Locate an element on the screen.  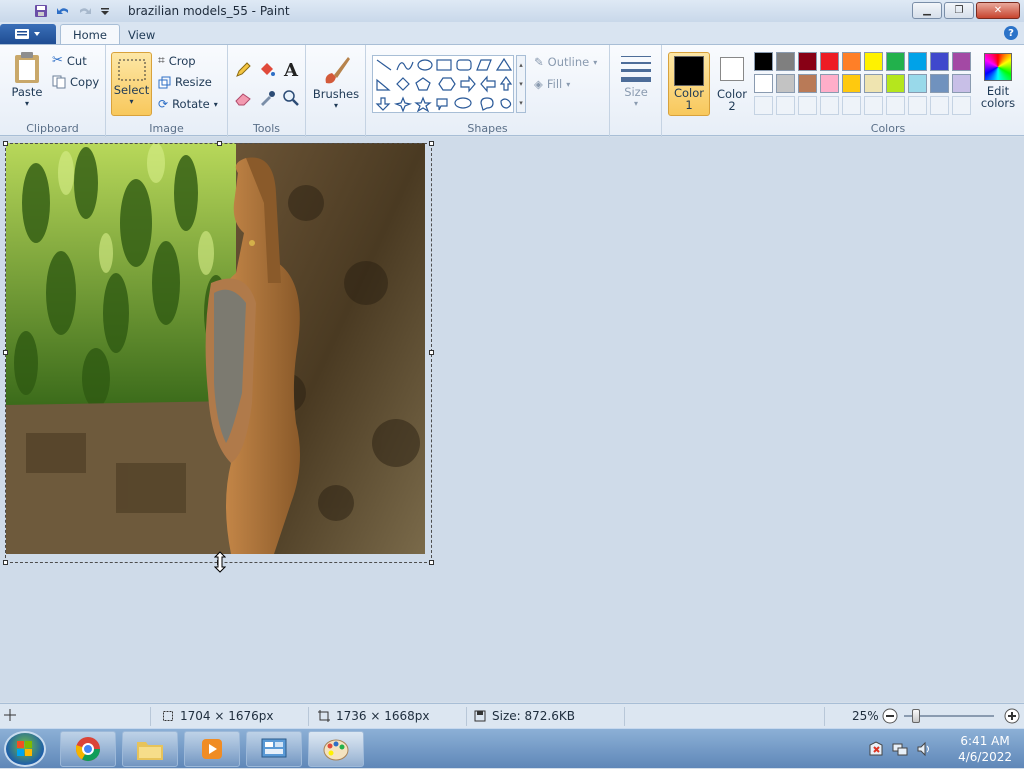
paint-palette-icon is located at coordinates (336, 750).